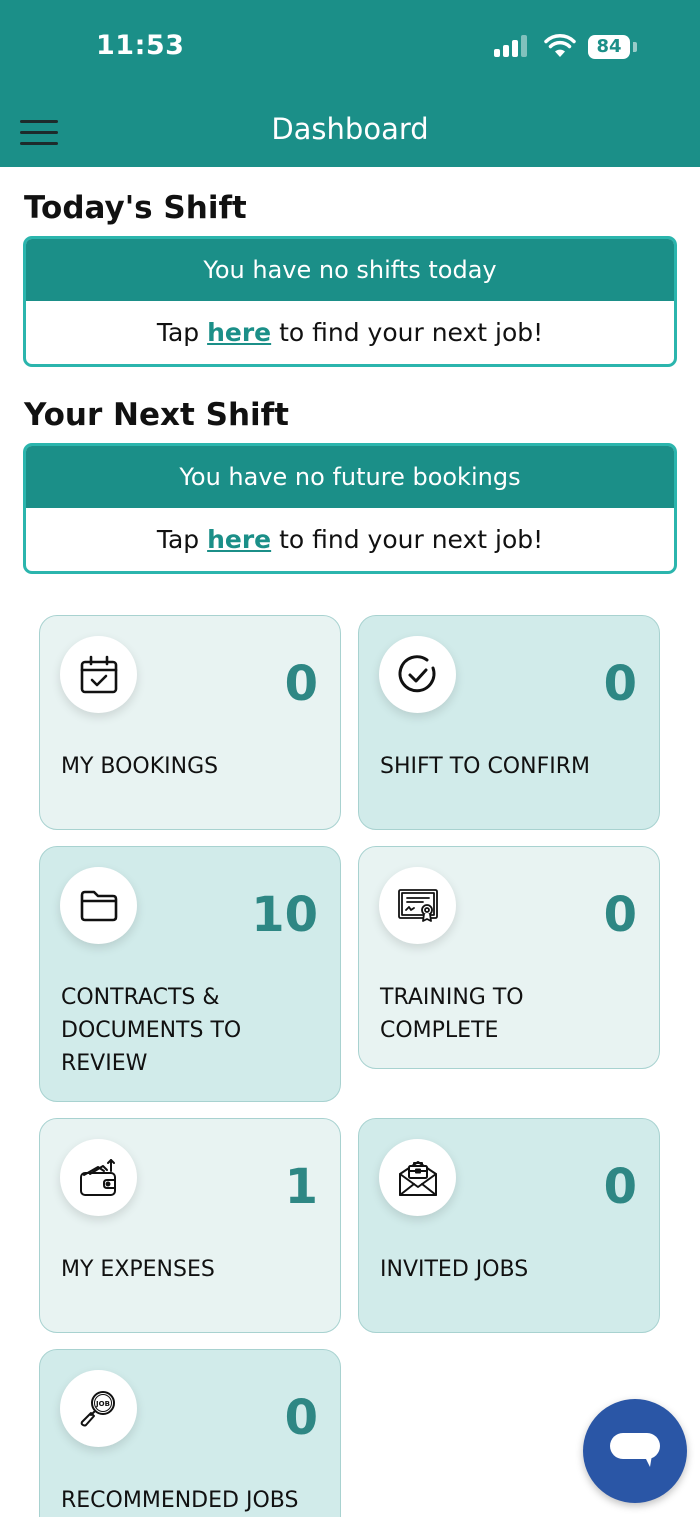 Image resolution: width=700 pixels, height=1517 pixels. Describe the element at coordinates (609, 47) in the screenshot. I see `battery-indicator: 84` at that location.